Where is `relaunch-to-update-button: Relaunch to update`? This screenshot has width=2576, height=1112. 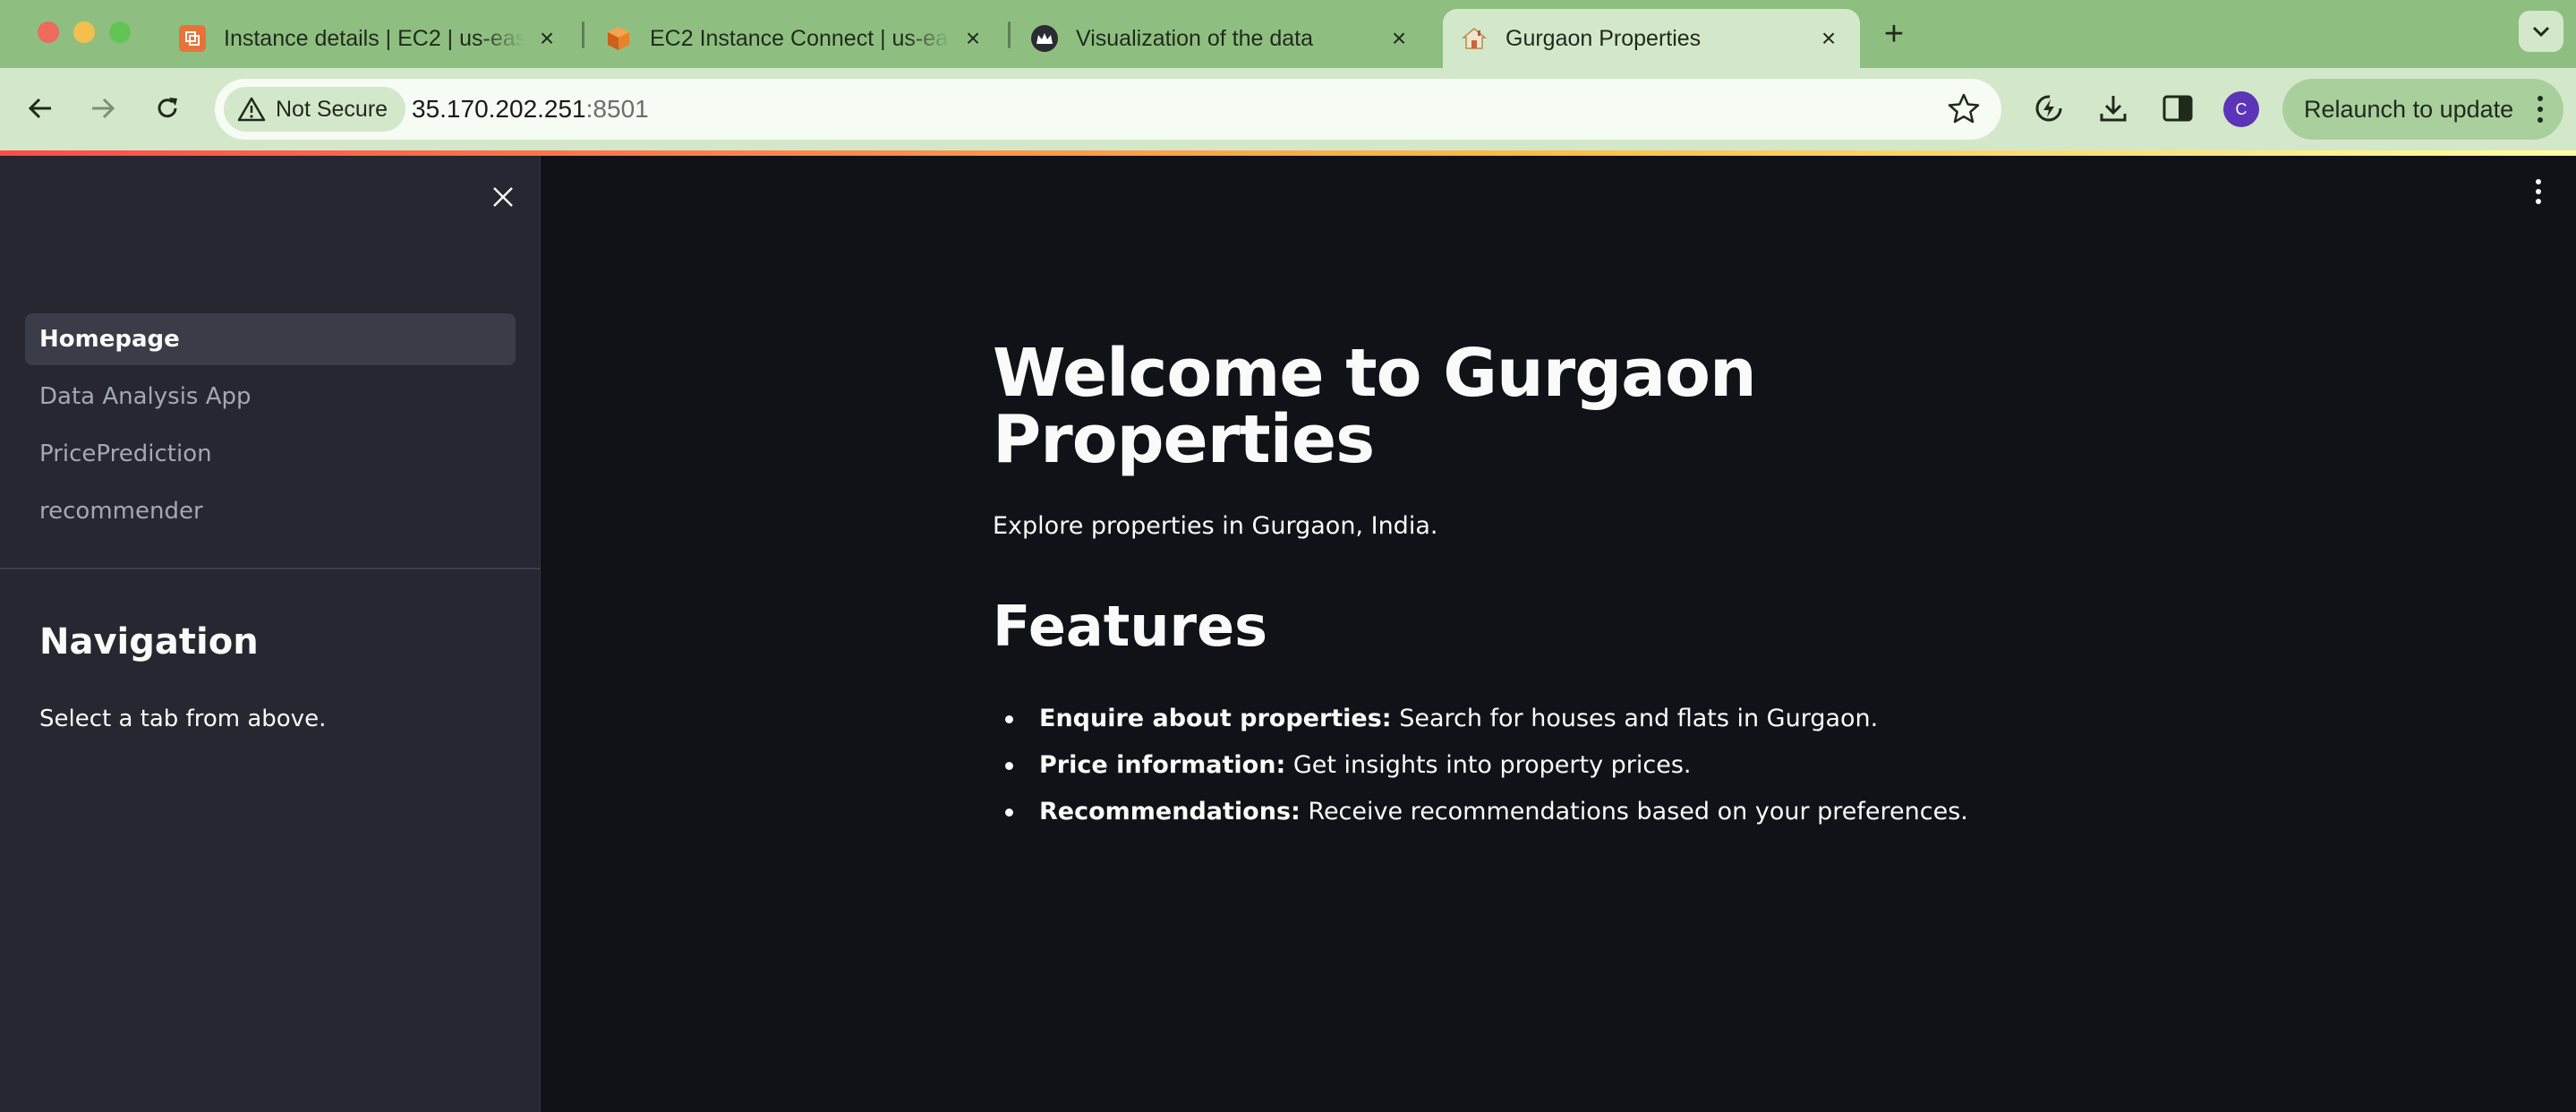
relaunch-to-update-button: Relaunch to update is located at coordinates (2422, 109).